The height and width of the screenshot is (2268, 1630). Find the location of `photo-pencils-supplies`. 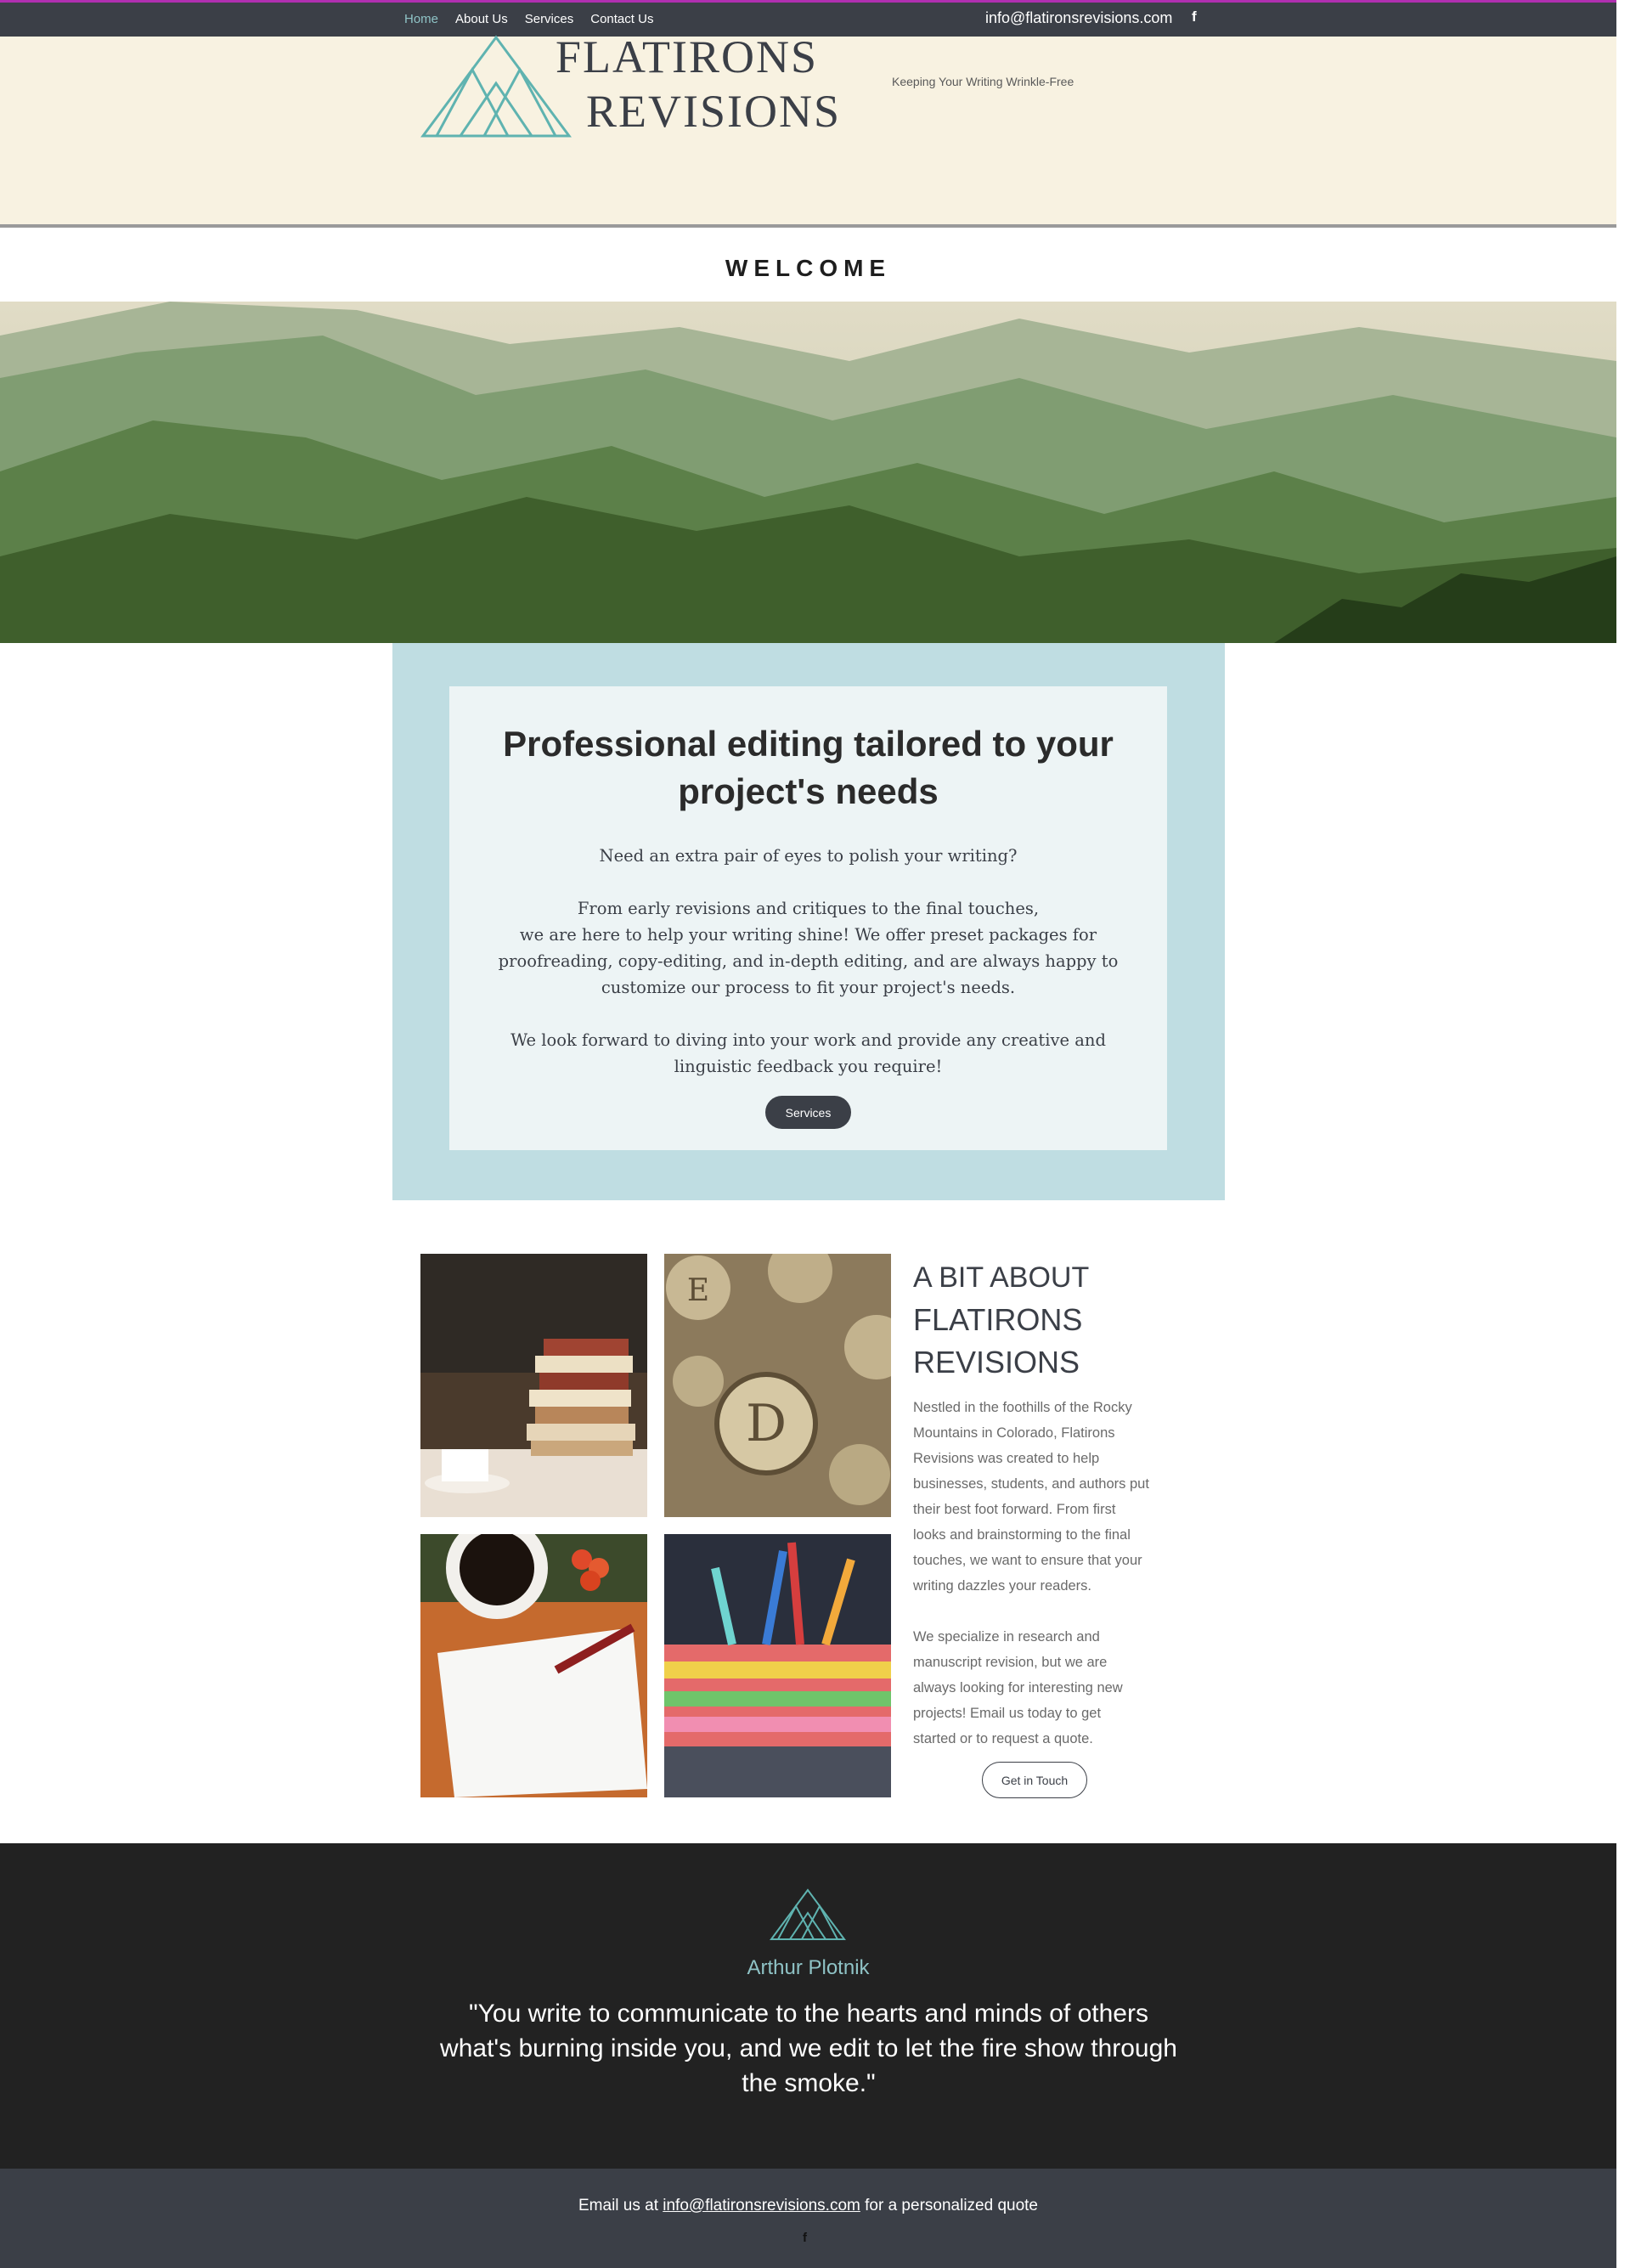

photo-pencils-supplies is located at coordinates (778, 1665).